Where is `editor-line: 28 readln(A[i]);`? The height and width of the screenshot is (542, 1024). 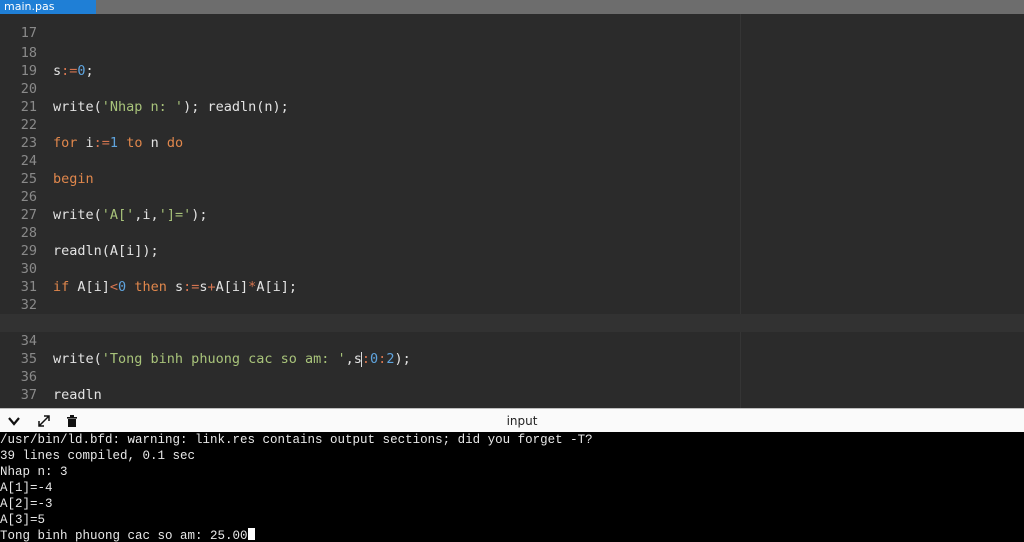 editor-line: 28 readln(A[i]); is located at coordinates (512, 232).